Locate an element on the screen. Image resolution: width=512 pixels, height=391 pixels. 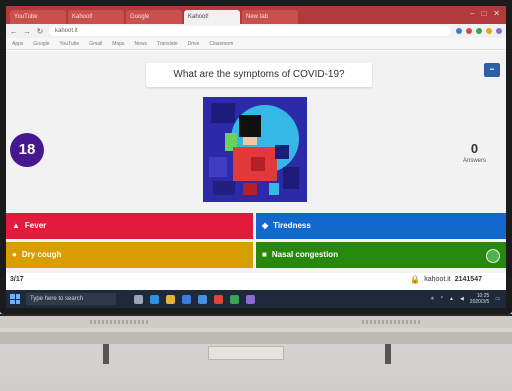
status-dot-icon is located at coordinates (493, 256).